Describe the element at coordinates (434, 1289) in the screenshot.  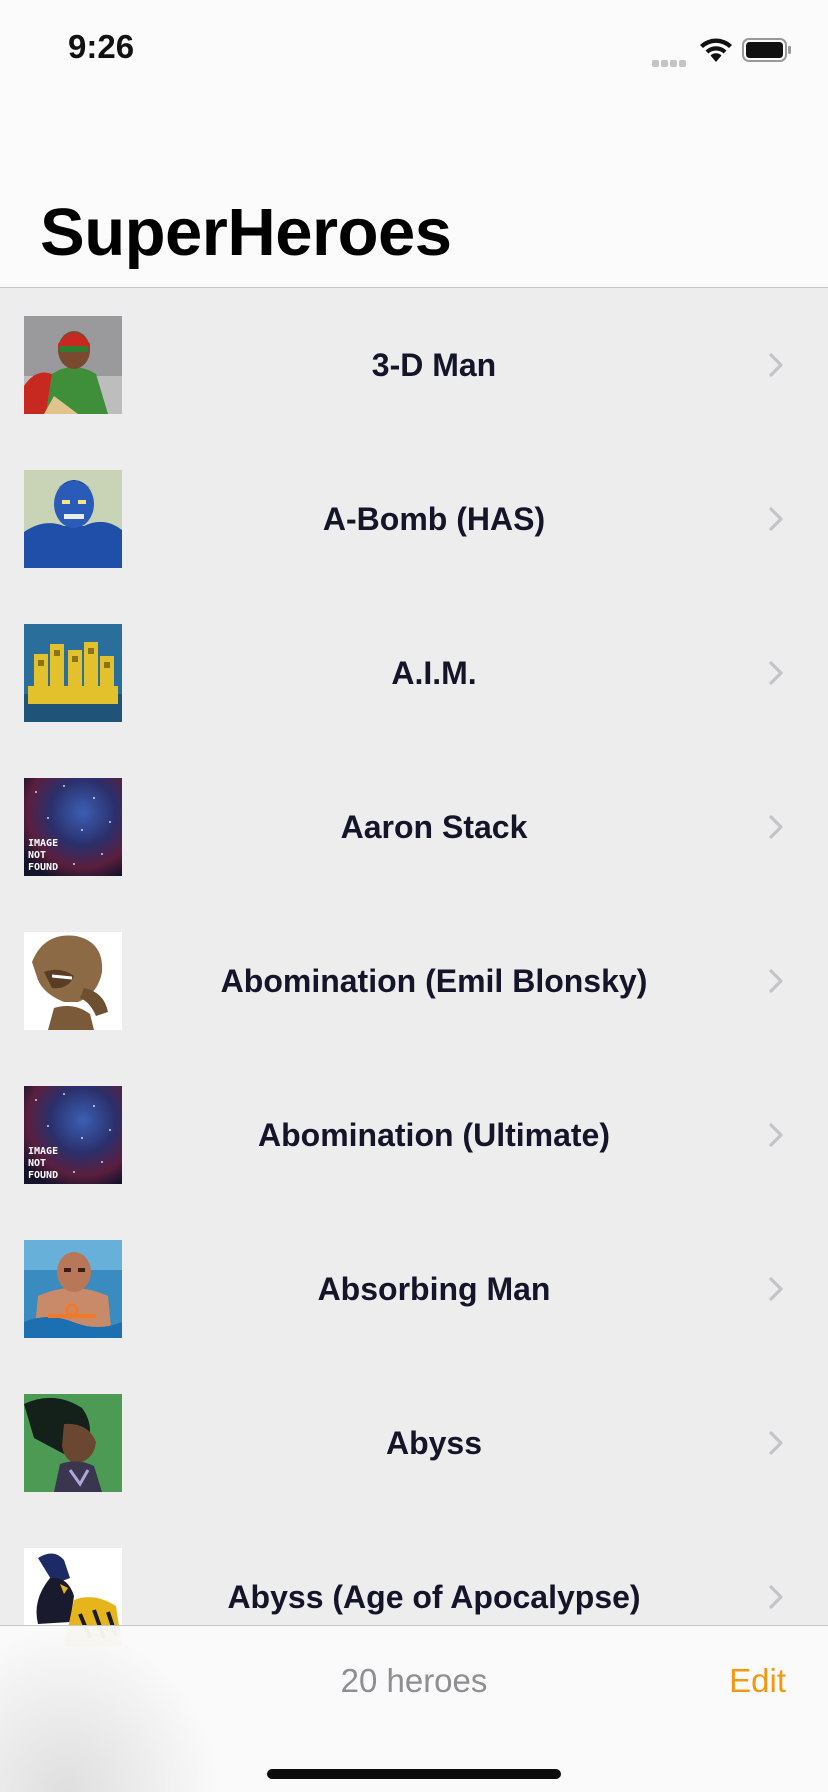
I see `hero-name: Absorbing Man` at that location.